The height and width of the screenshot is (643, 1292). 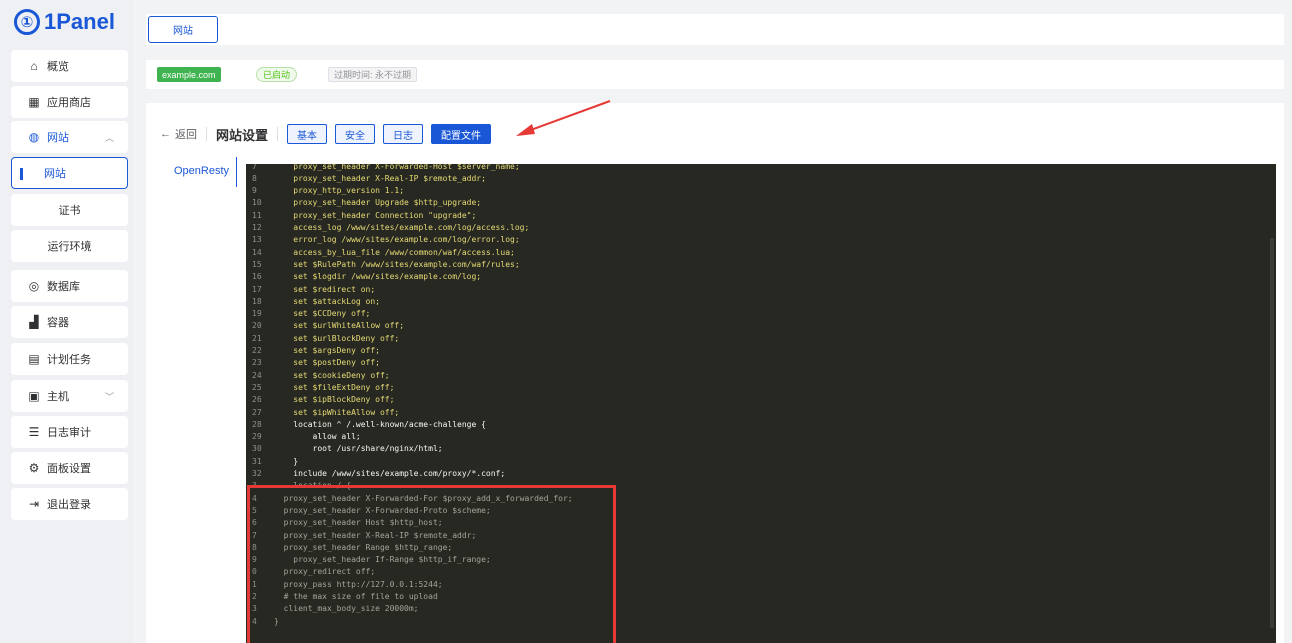 I want to click on tab-bar: 网站, so click(x=715, y=29).